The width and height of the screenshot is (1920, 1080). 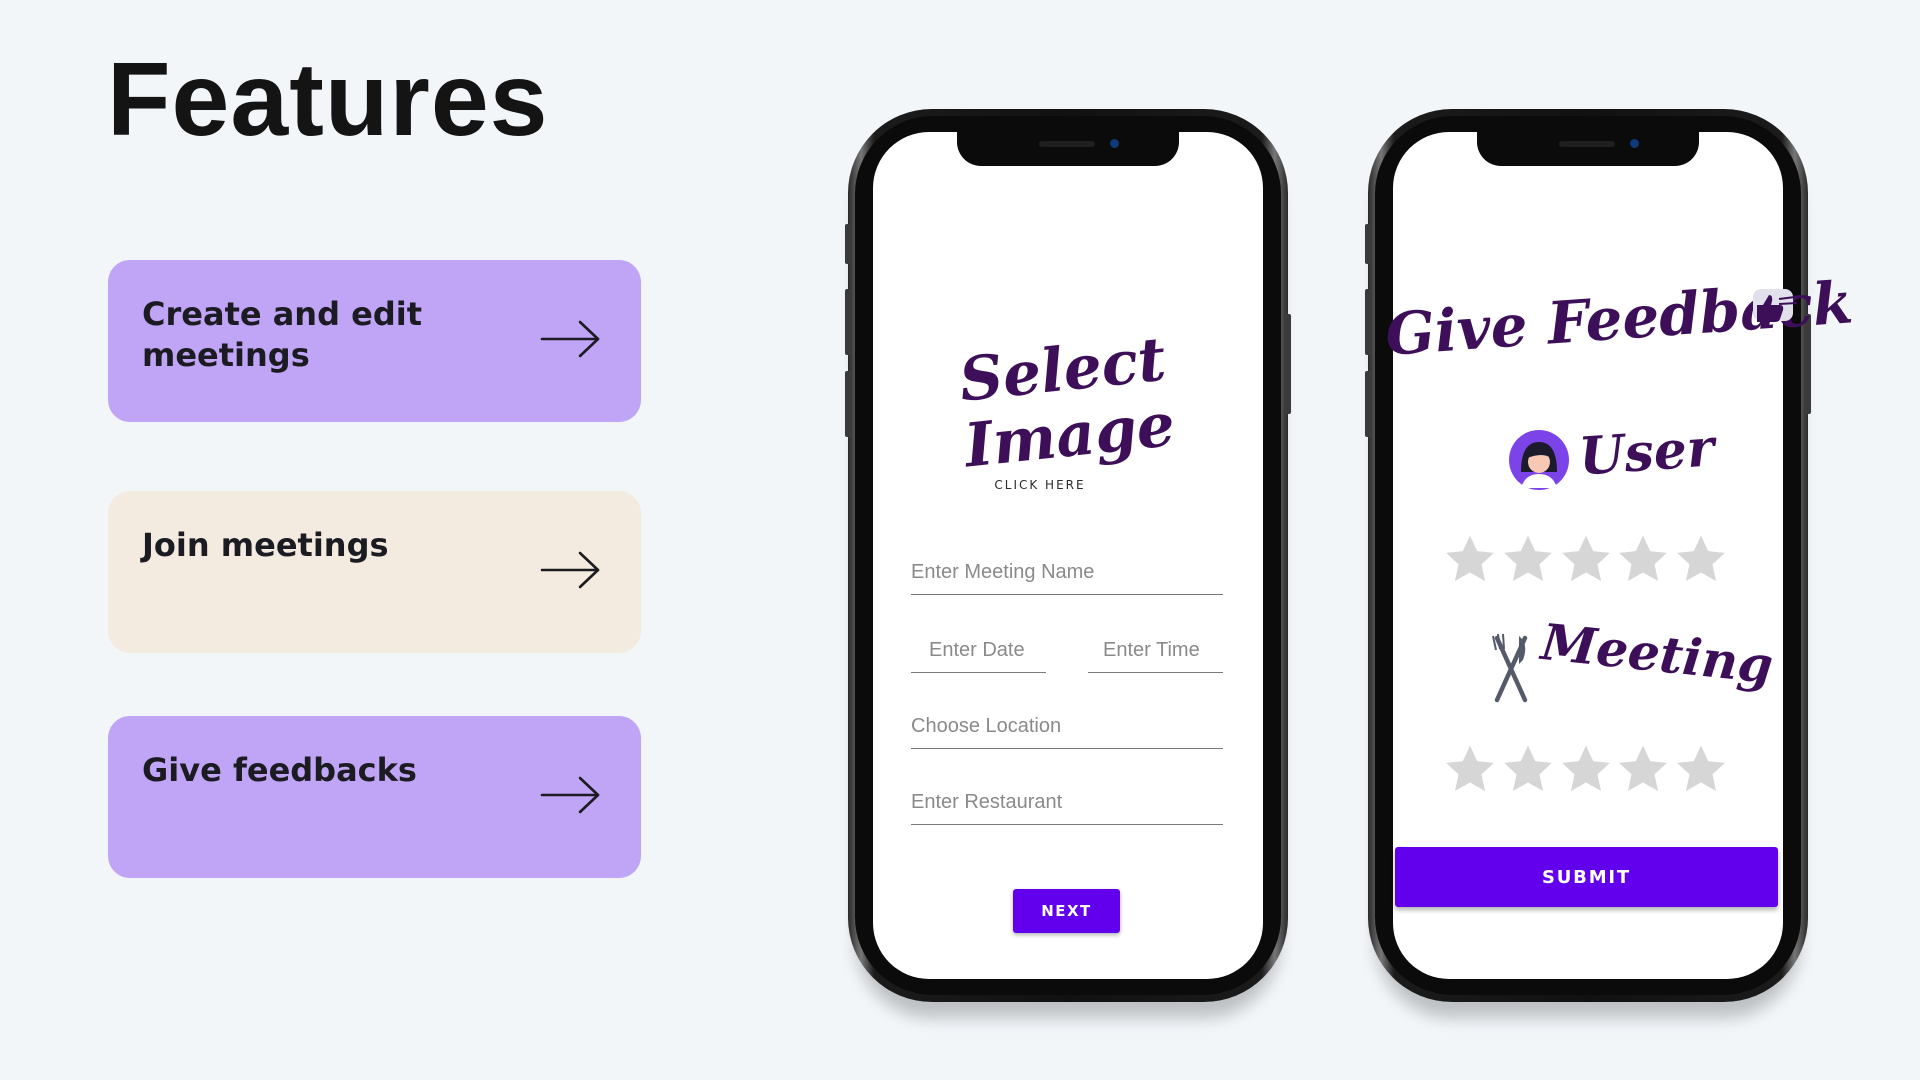 What do you see at coordinates (328, 100) in the screenshot?
I see `page-title: Features` at bounding box center [328, 100].